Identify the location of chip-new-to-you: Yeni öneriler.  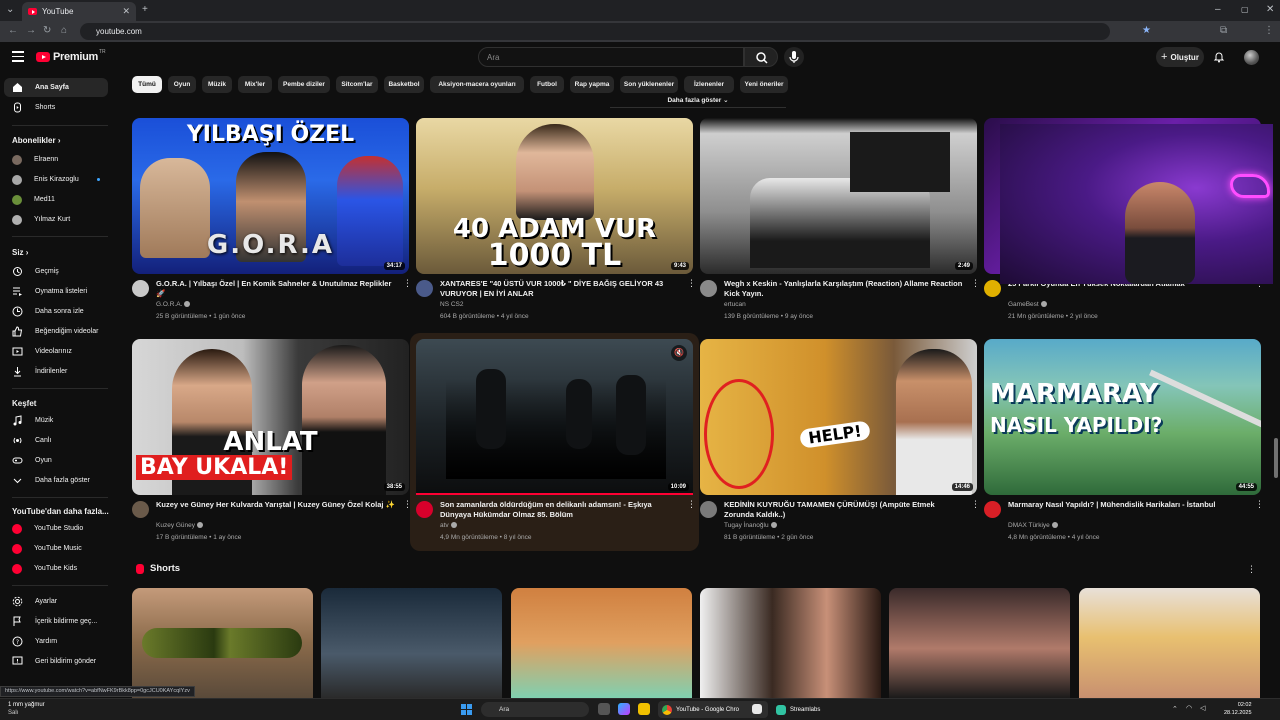
(764, 84).